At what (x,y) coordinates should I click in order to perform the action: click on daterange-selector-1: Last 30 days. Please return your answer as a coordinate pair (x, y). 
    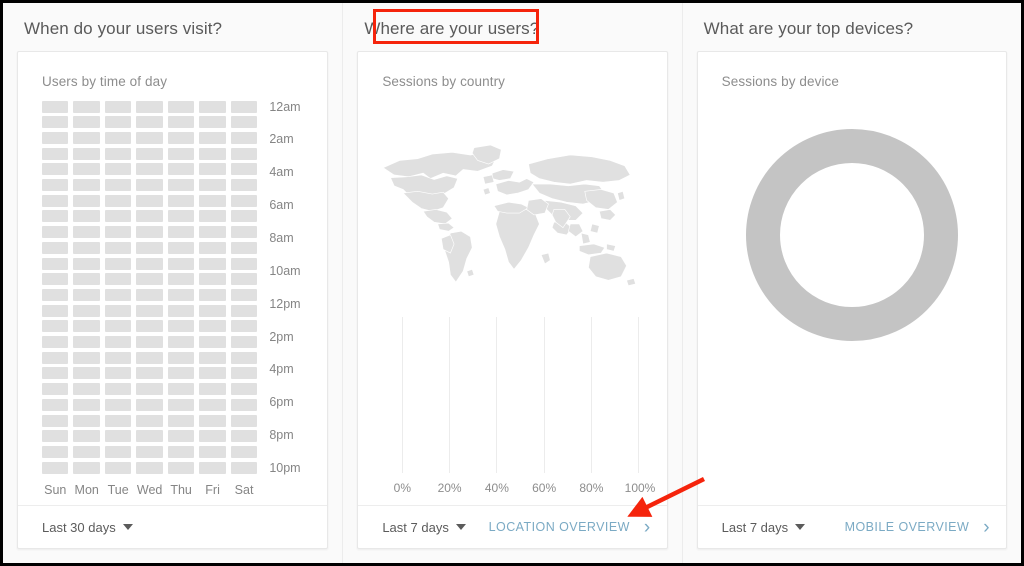
    Looking at the image, I should click on (87, 527).